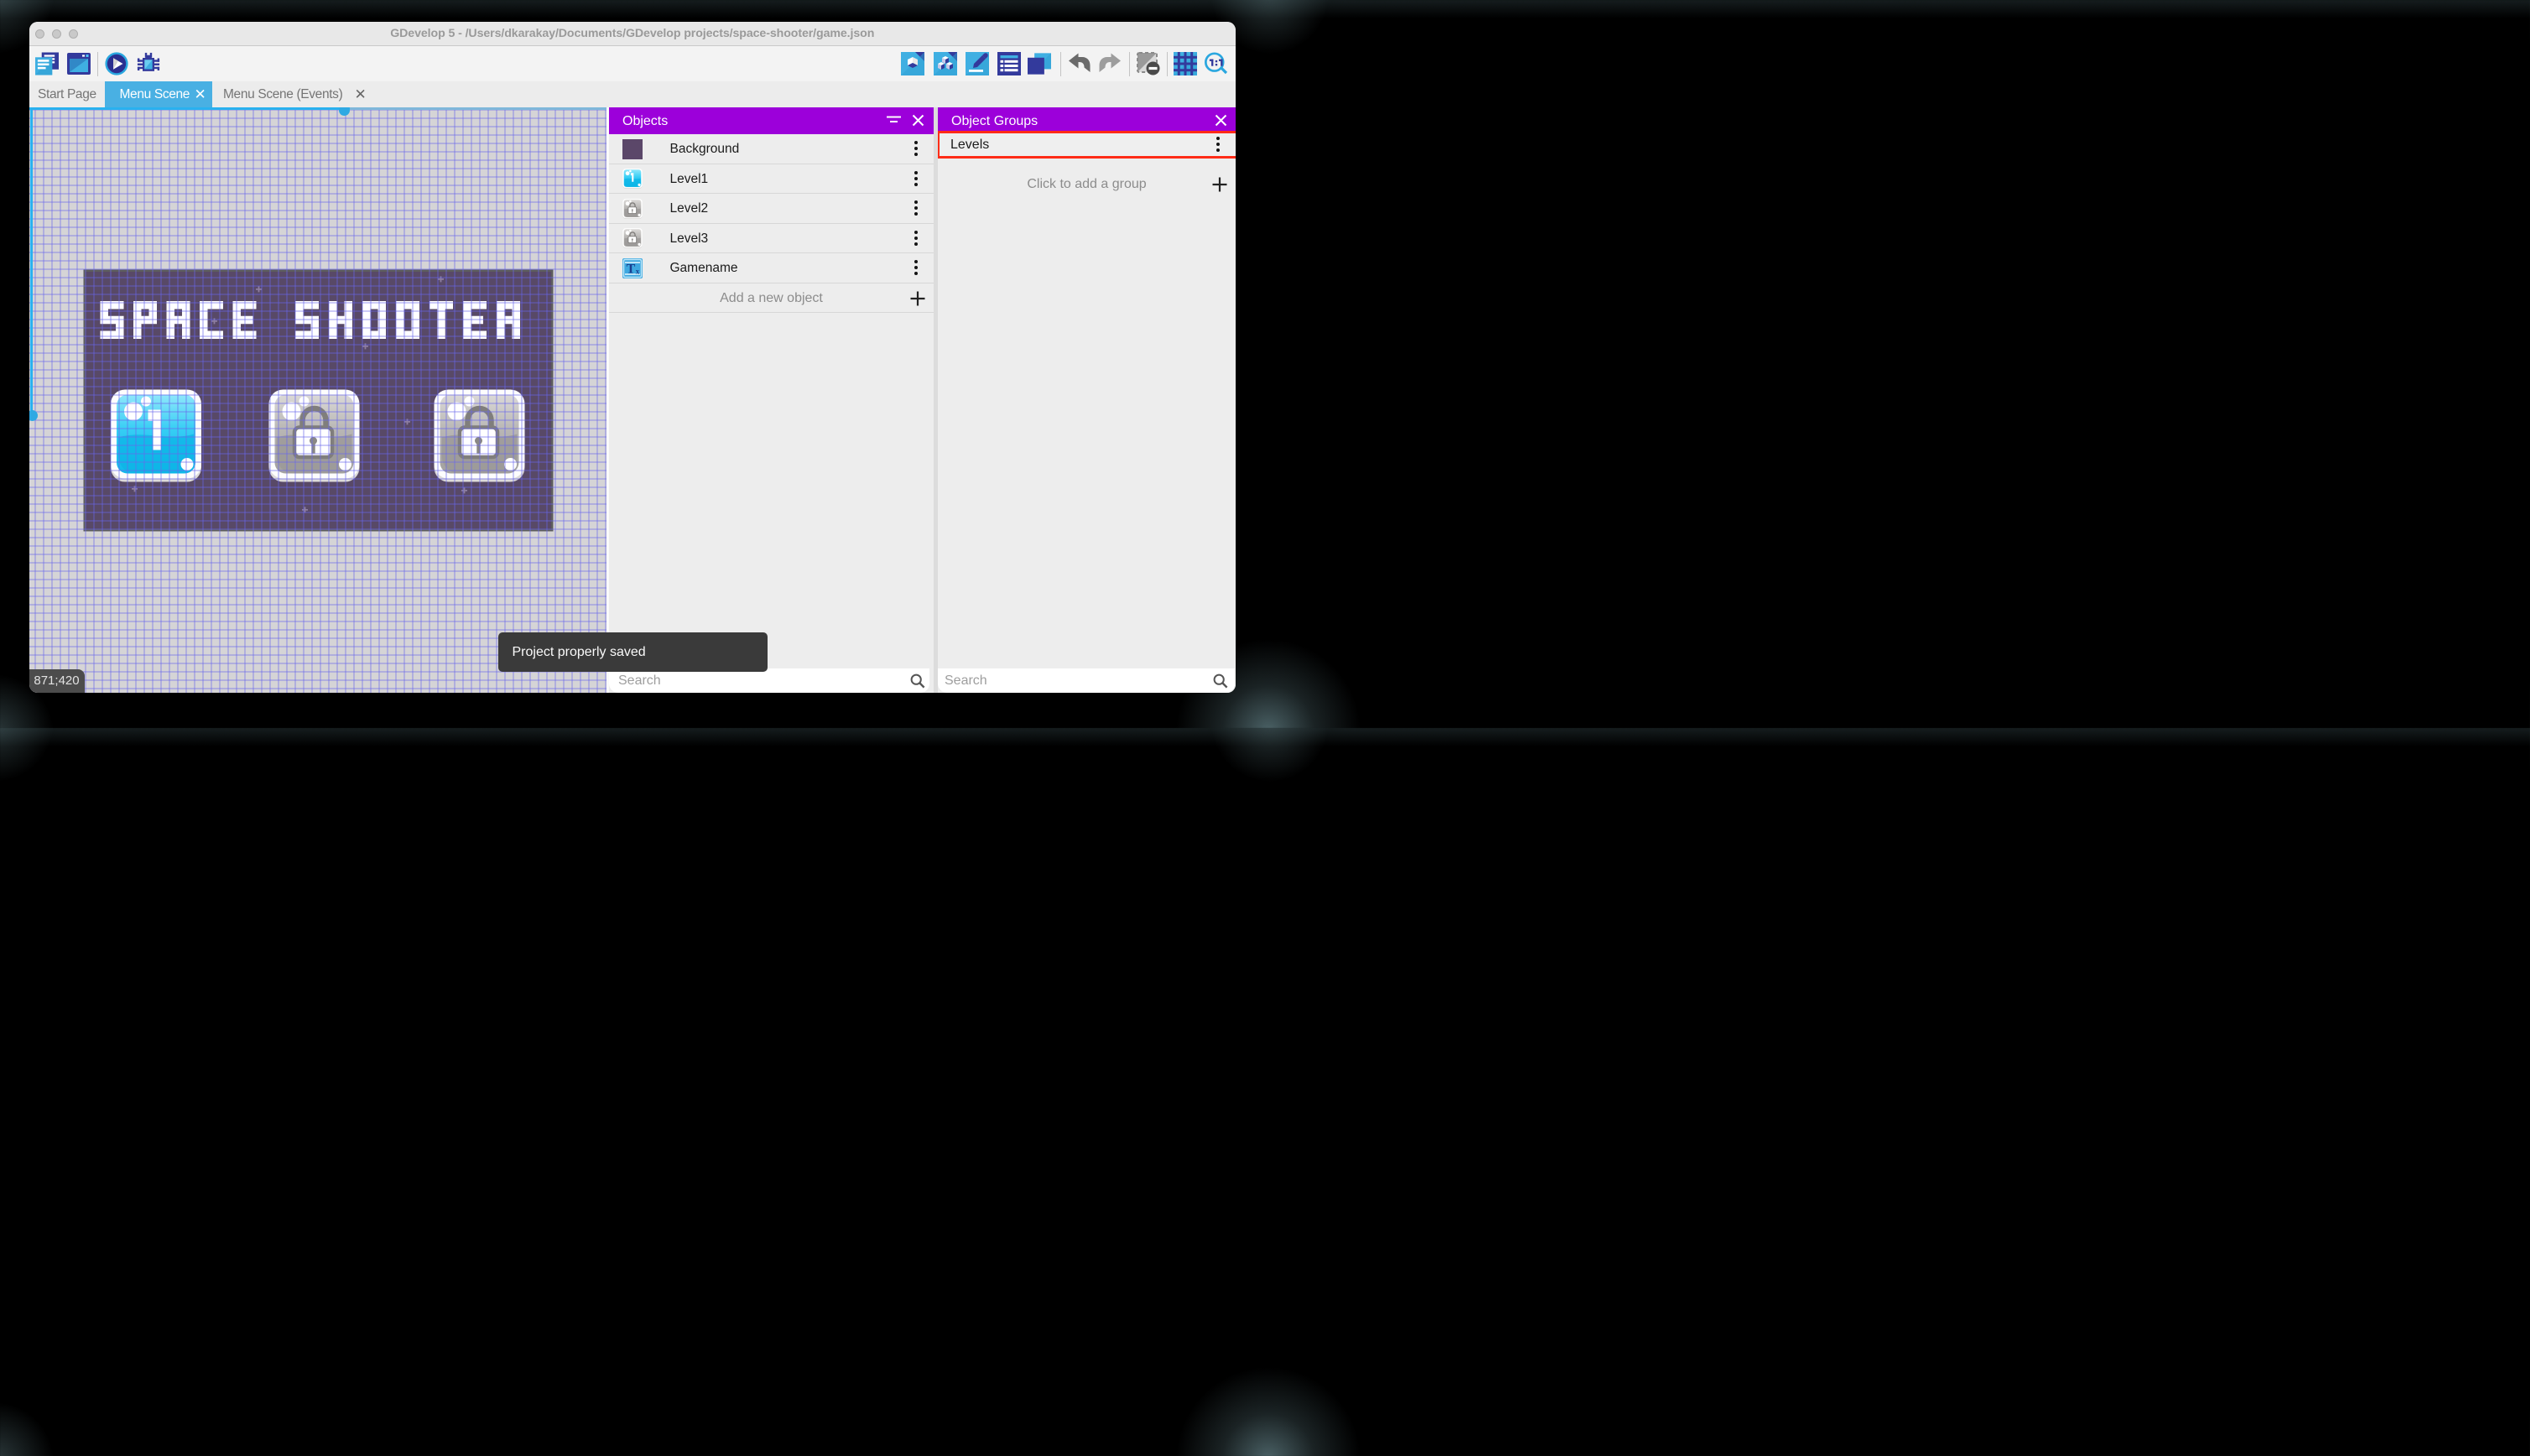 The width and height of the screenshot is (2530, 1456). What do you see at coordinates (631, 269) in the screenshot?
I see `svg-text: T` at bounding box center [631, 269].